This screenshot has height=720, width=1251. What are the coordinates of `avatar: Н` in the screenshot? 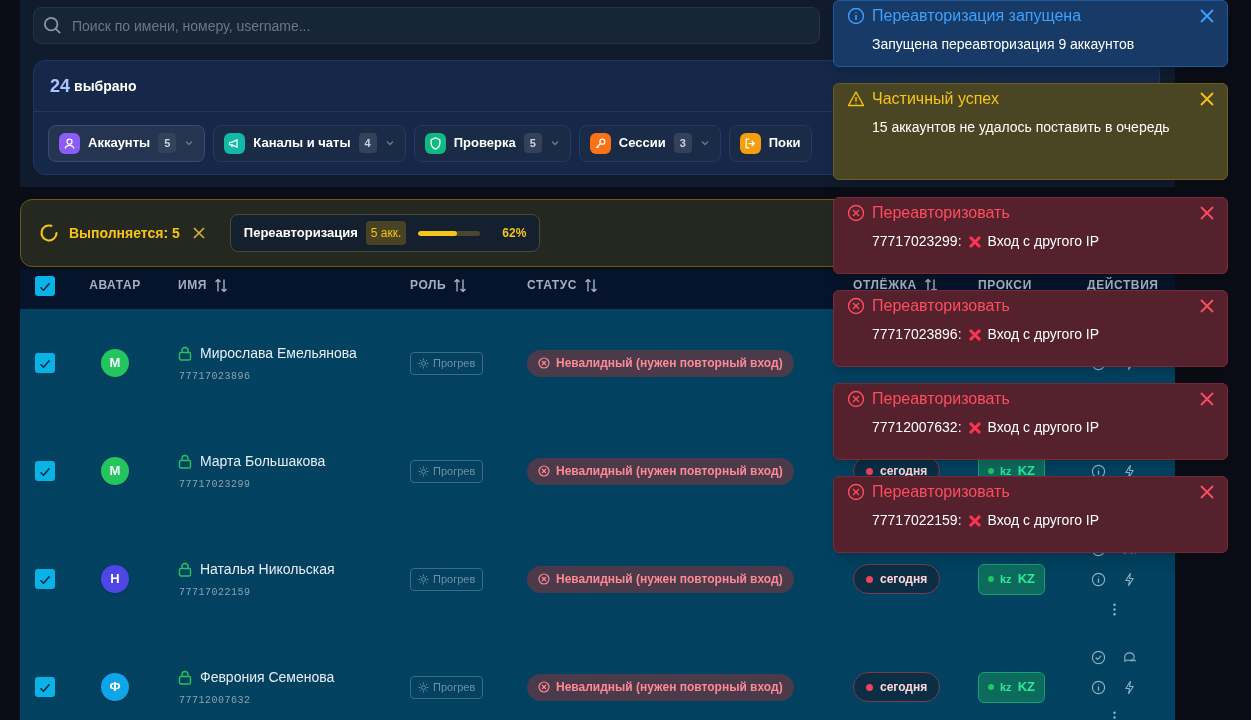 It's located at (115, 579).